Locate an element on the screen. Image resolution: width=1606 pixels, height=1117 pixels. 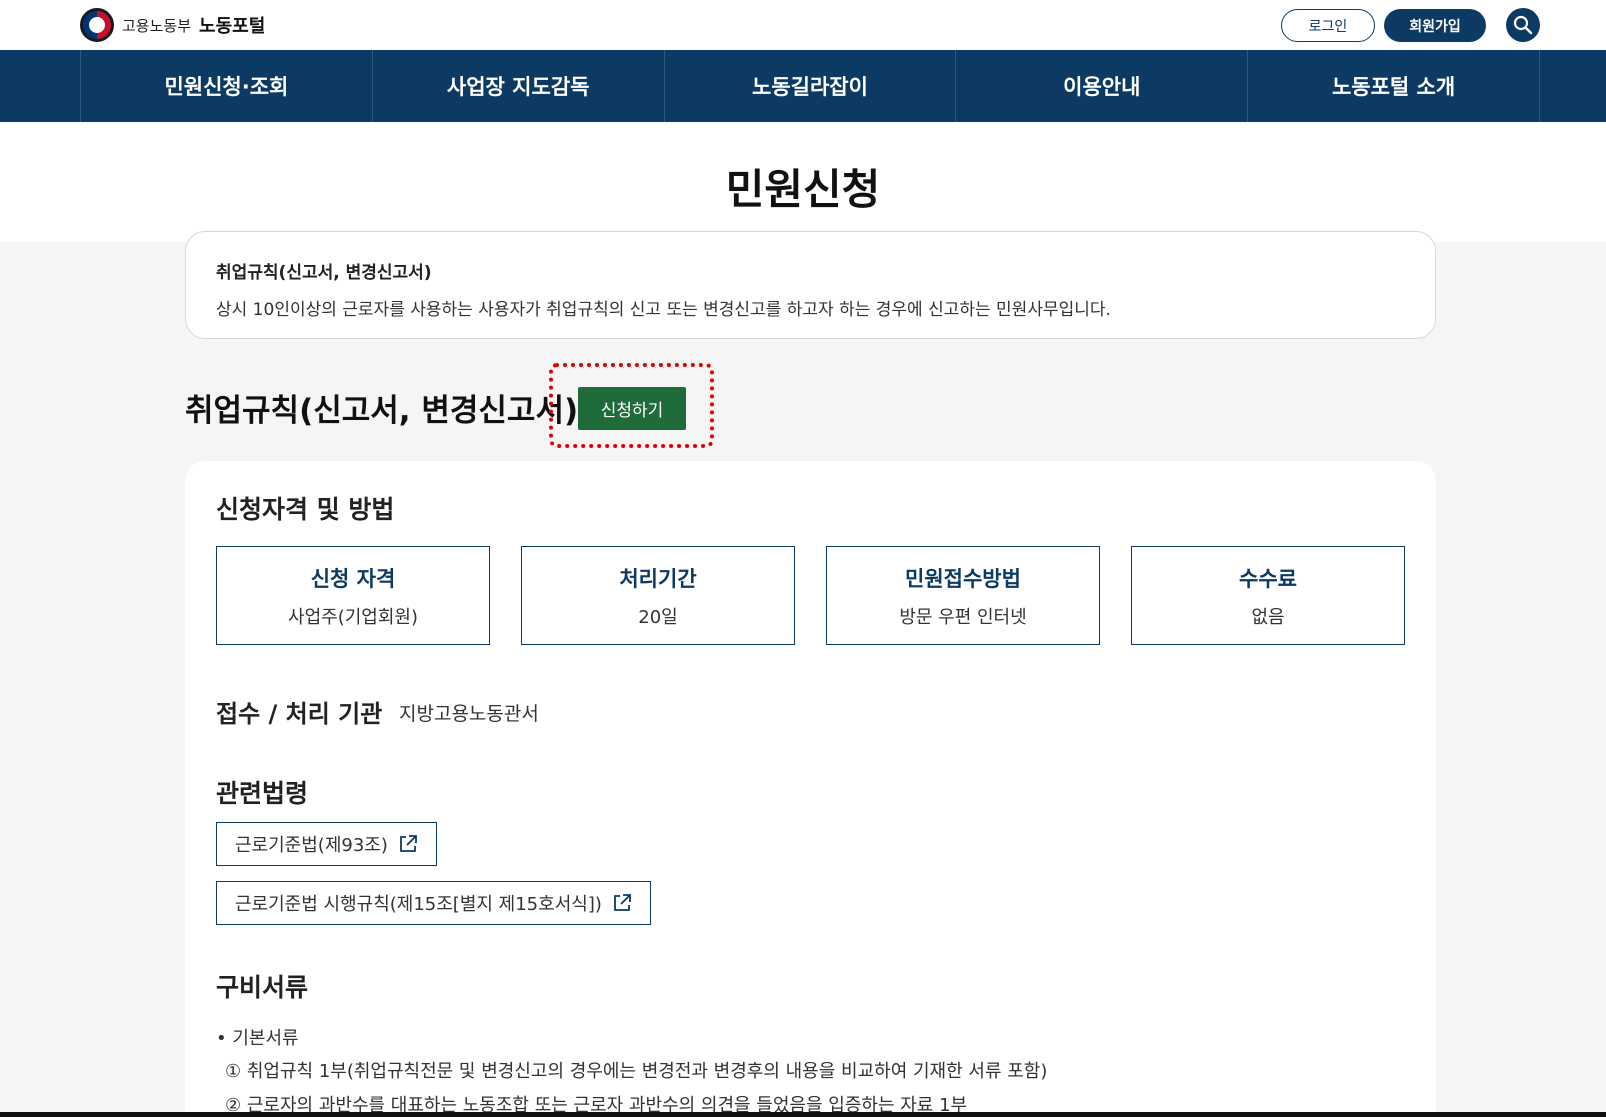
login-button: 로그인 is located at coordinates (1328, 25).